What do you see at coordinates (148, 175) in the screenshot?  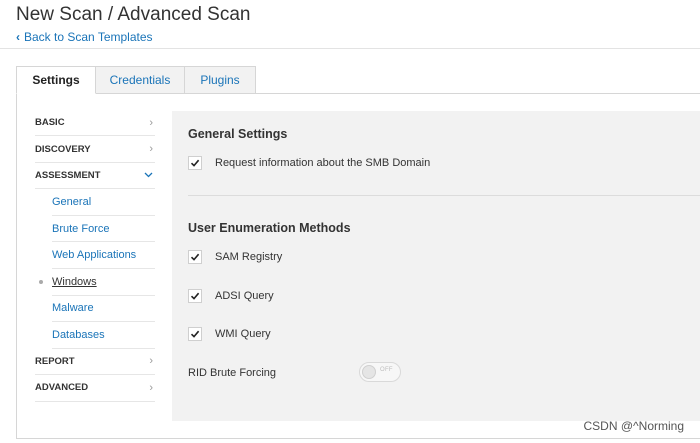 I see `chevron-down-icon` at bounding box center [148, 175].